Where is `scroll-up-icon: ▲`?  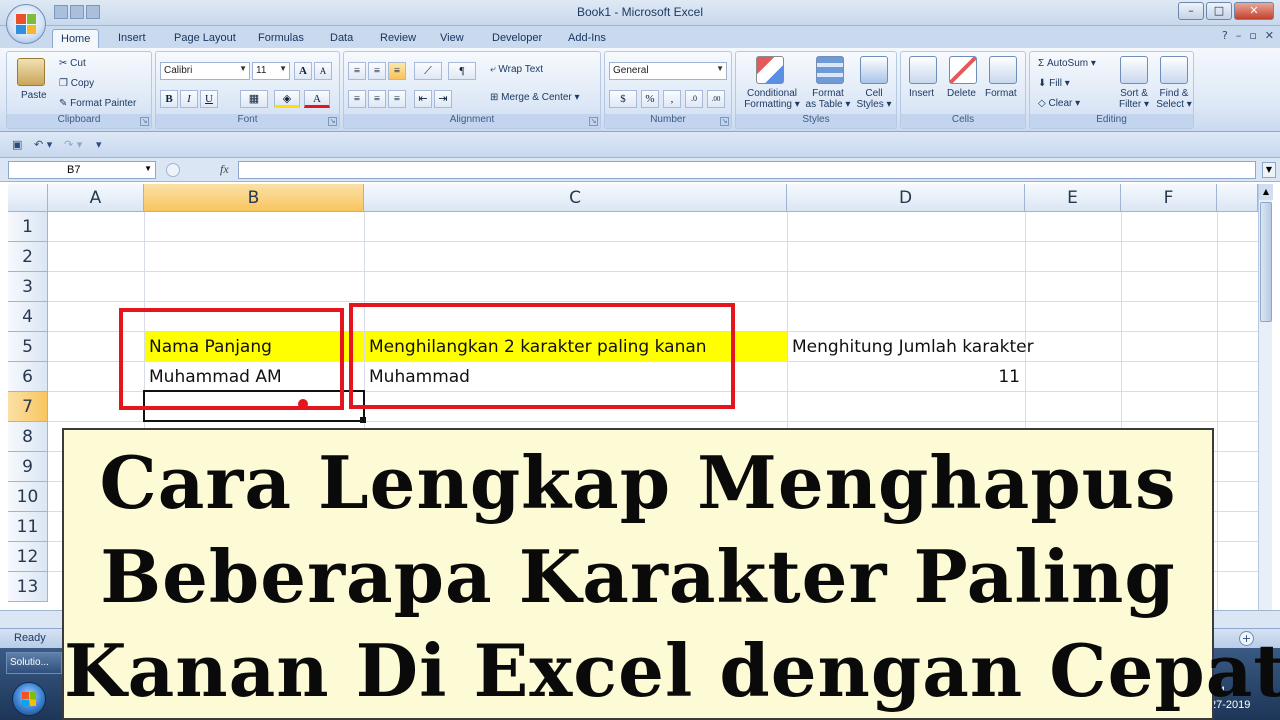 scroll-up-icon: ▲ is located at coordinates (1266, 192).